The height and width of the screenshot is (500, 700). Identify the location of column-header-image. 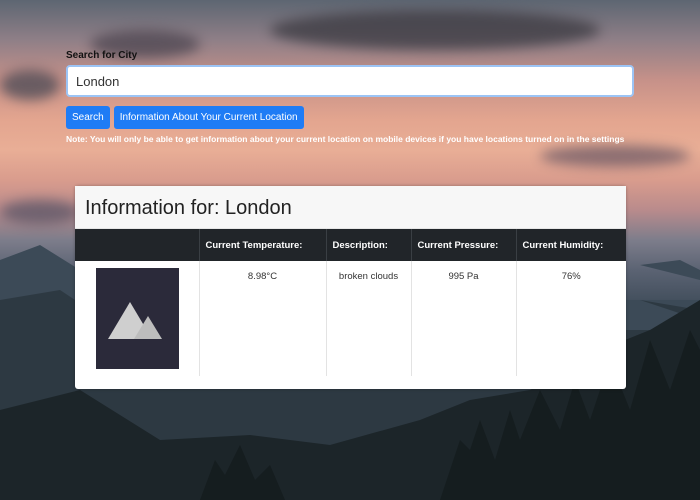
(137, 245).